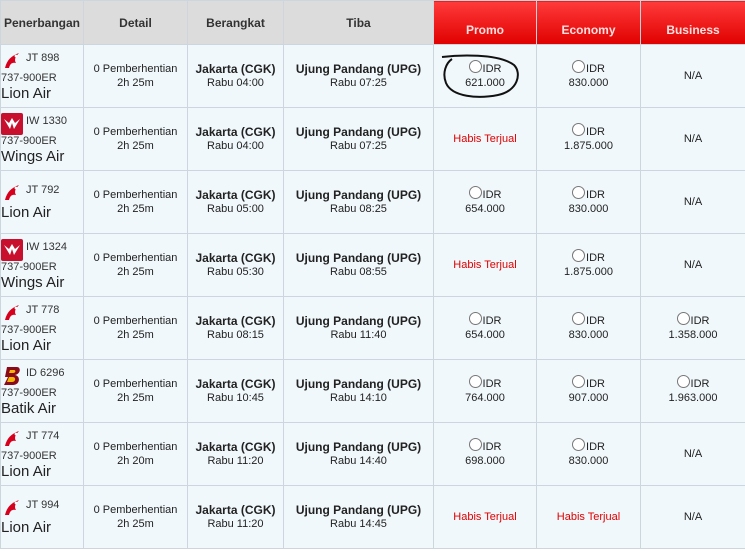  Describe the element at coordinates (42, 139) in the screenshot. I see `airline-cell: IW 1330 737-900ER Wings Air` at that location.